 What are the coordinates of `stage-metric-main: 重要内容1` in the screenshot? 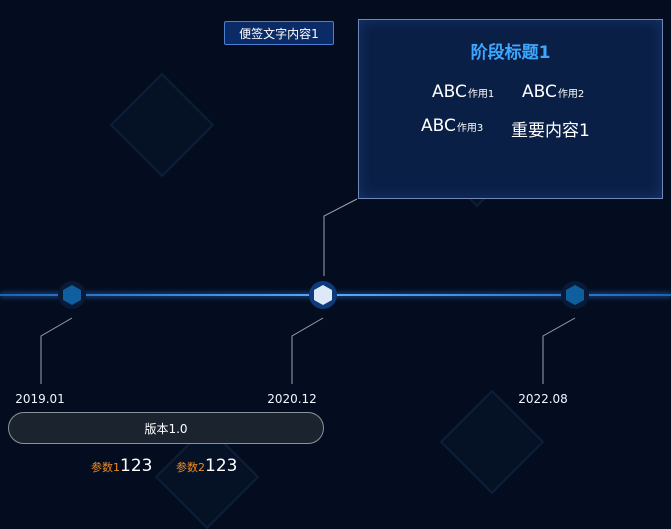 It's located at (550, 131).